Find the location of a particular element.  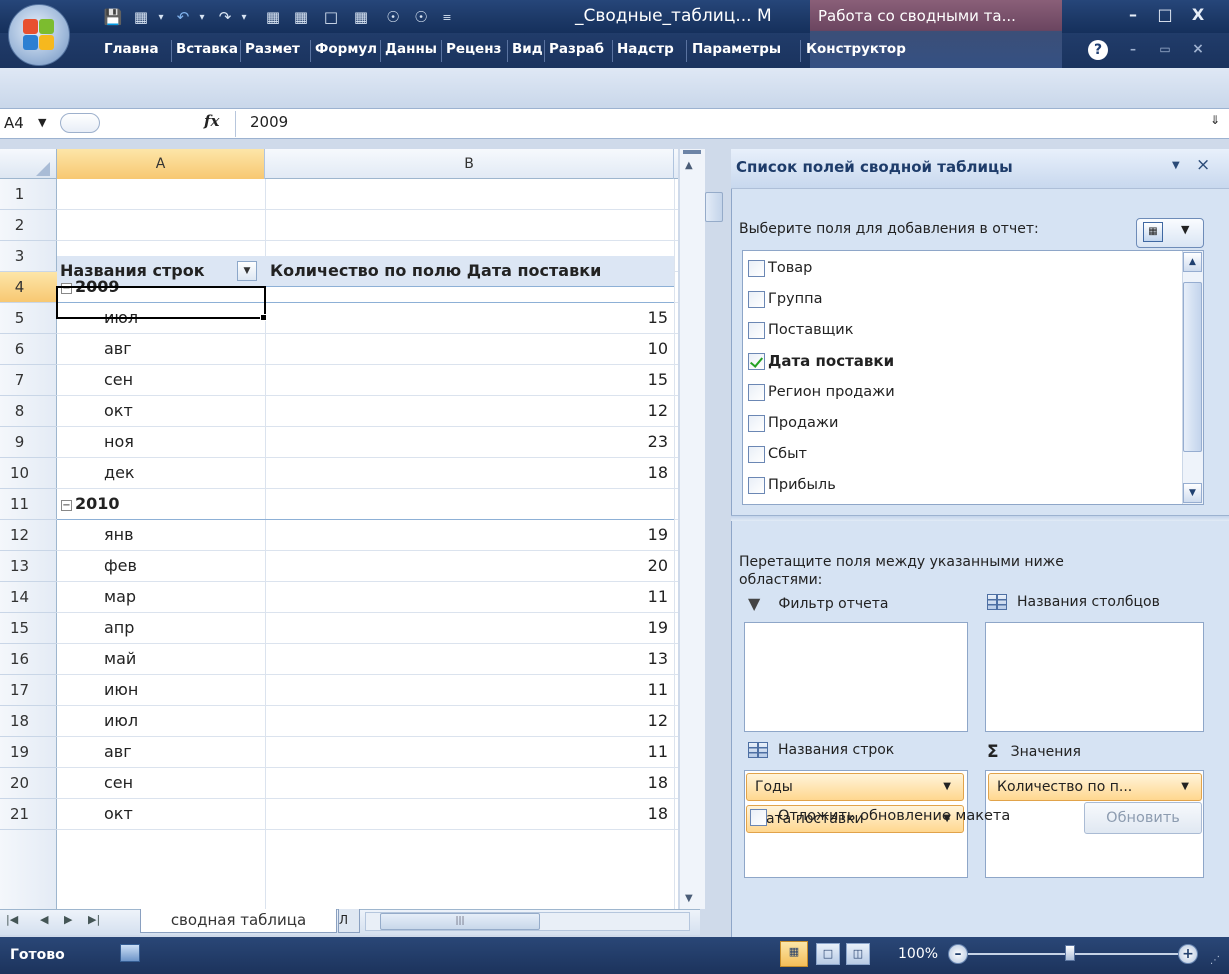

row-field-chip: Годы ▼ is located at coordinates (855, 787).